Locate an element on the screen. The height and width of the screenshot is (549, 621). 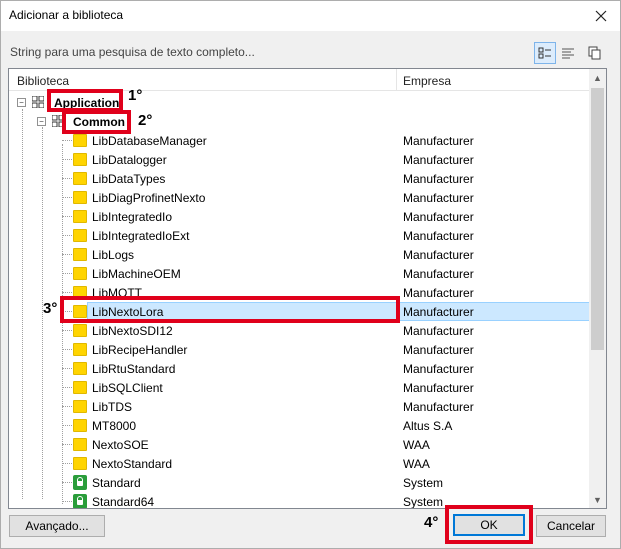
close-button is located at coordinates (601, 16).